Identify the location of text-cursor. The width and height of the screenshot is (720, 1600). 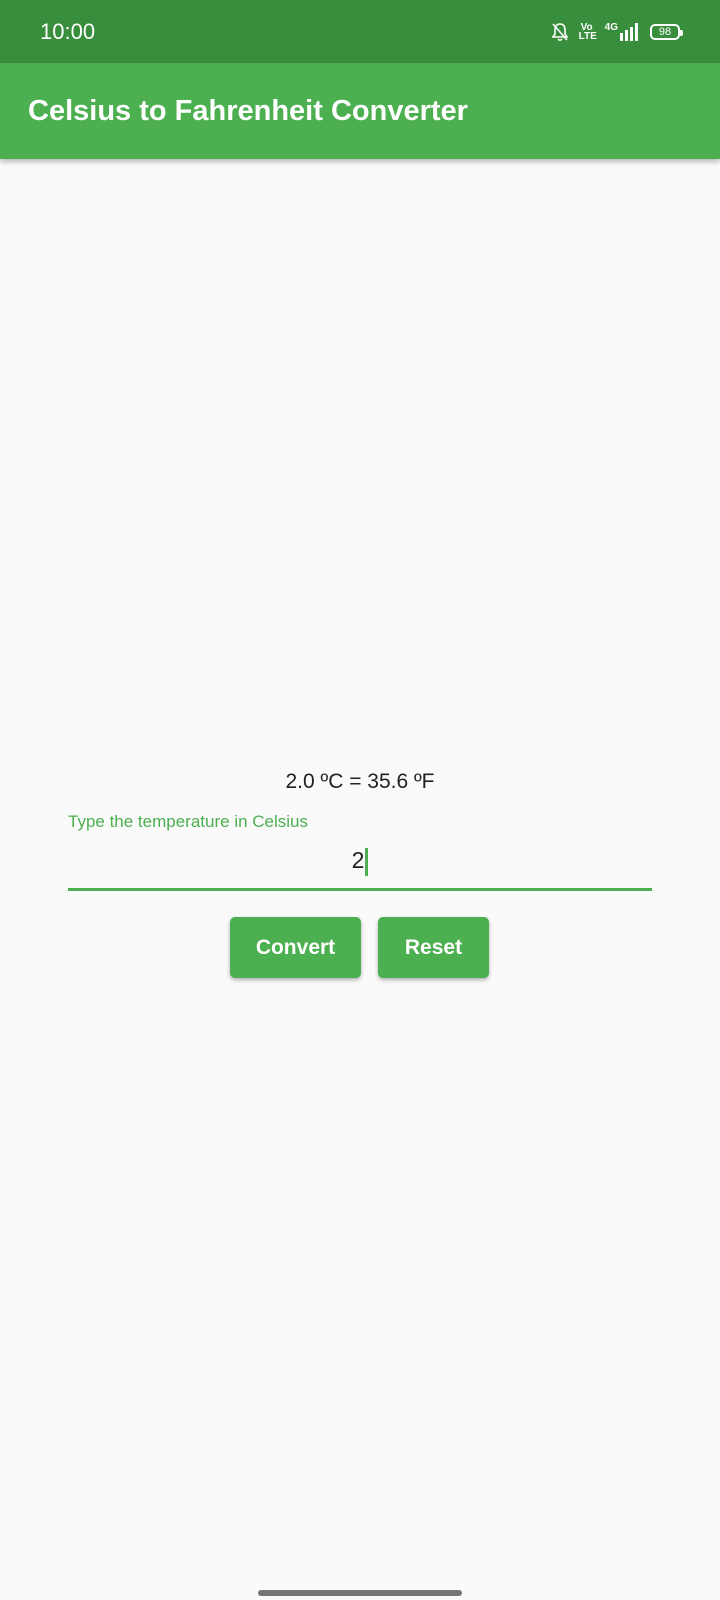
(367, 861).